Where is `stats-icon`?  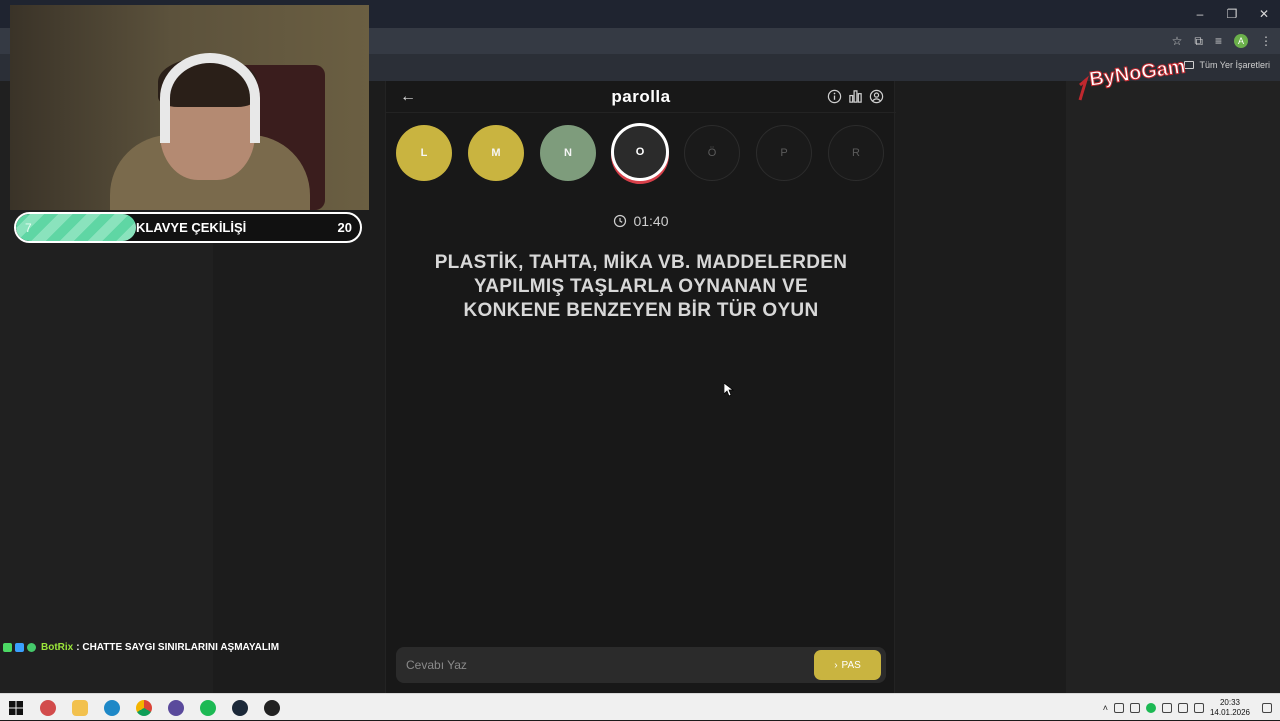
stats-icon is located at coordinates (855, 96).